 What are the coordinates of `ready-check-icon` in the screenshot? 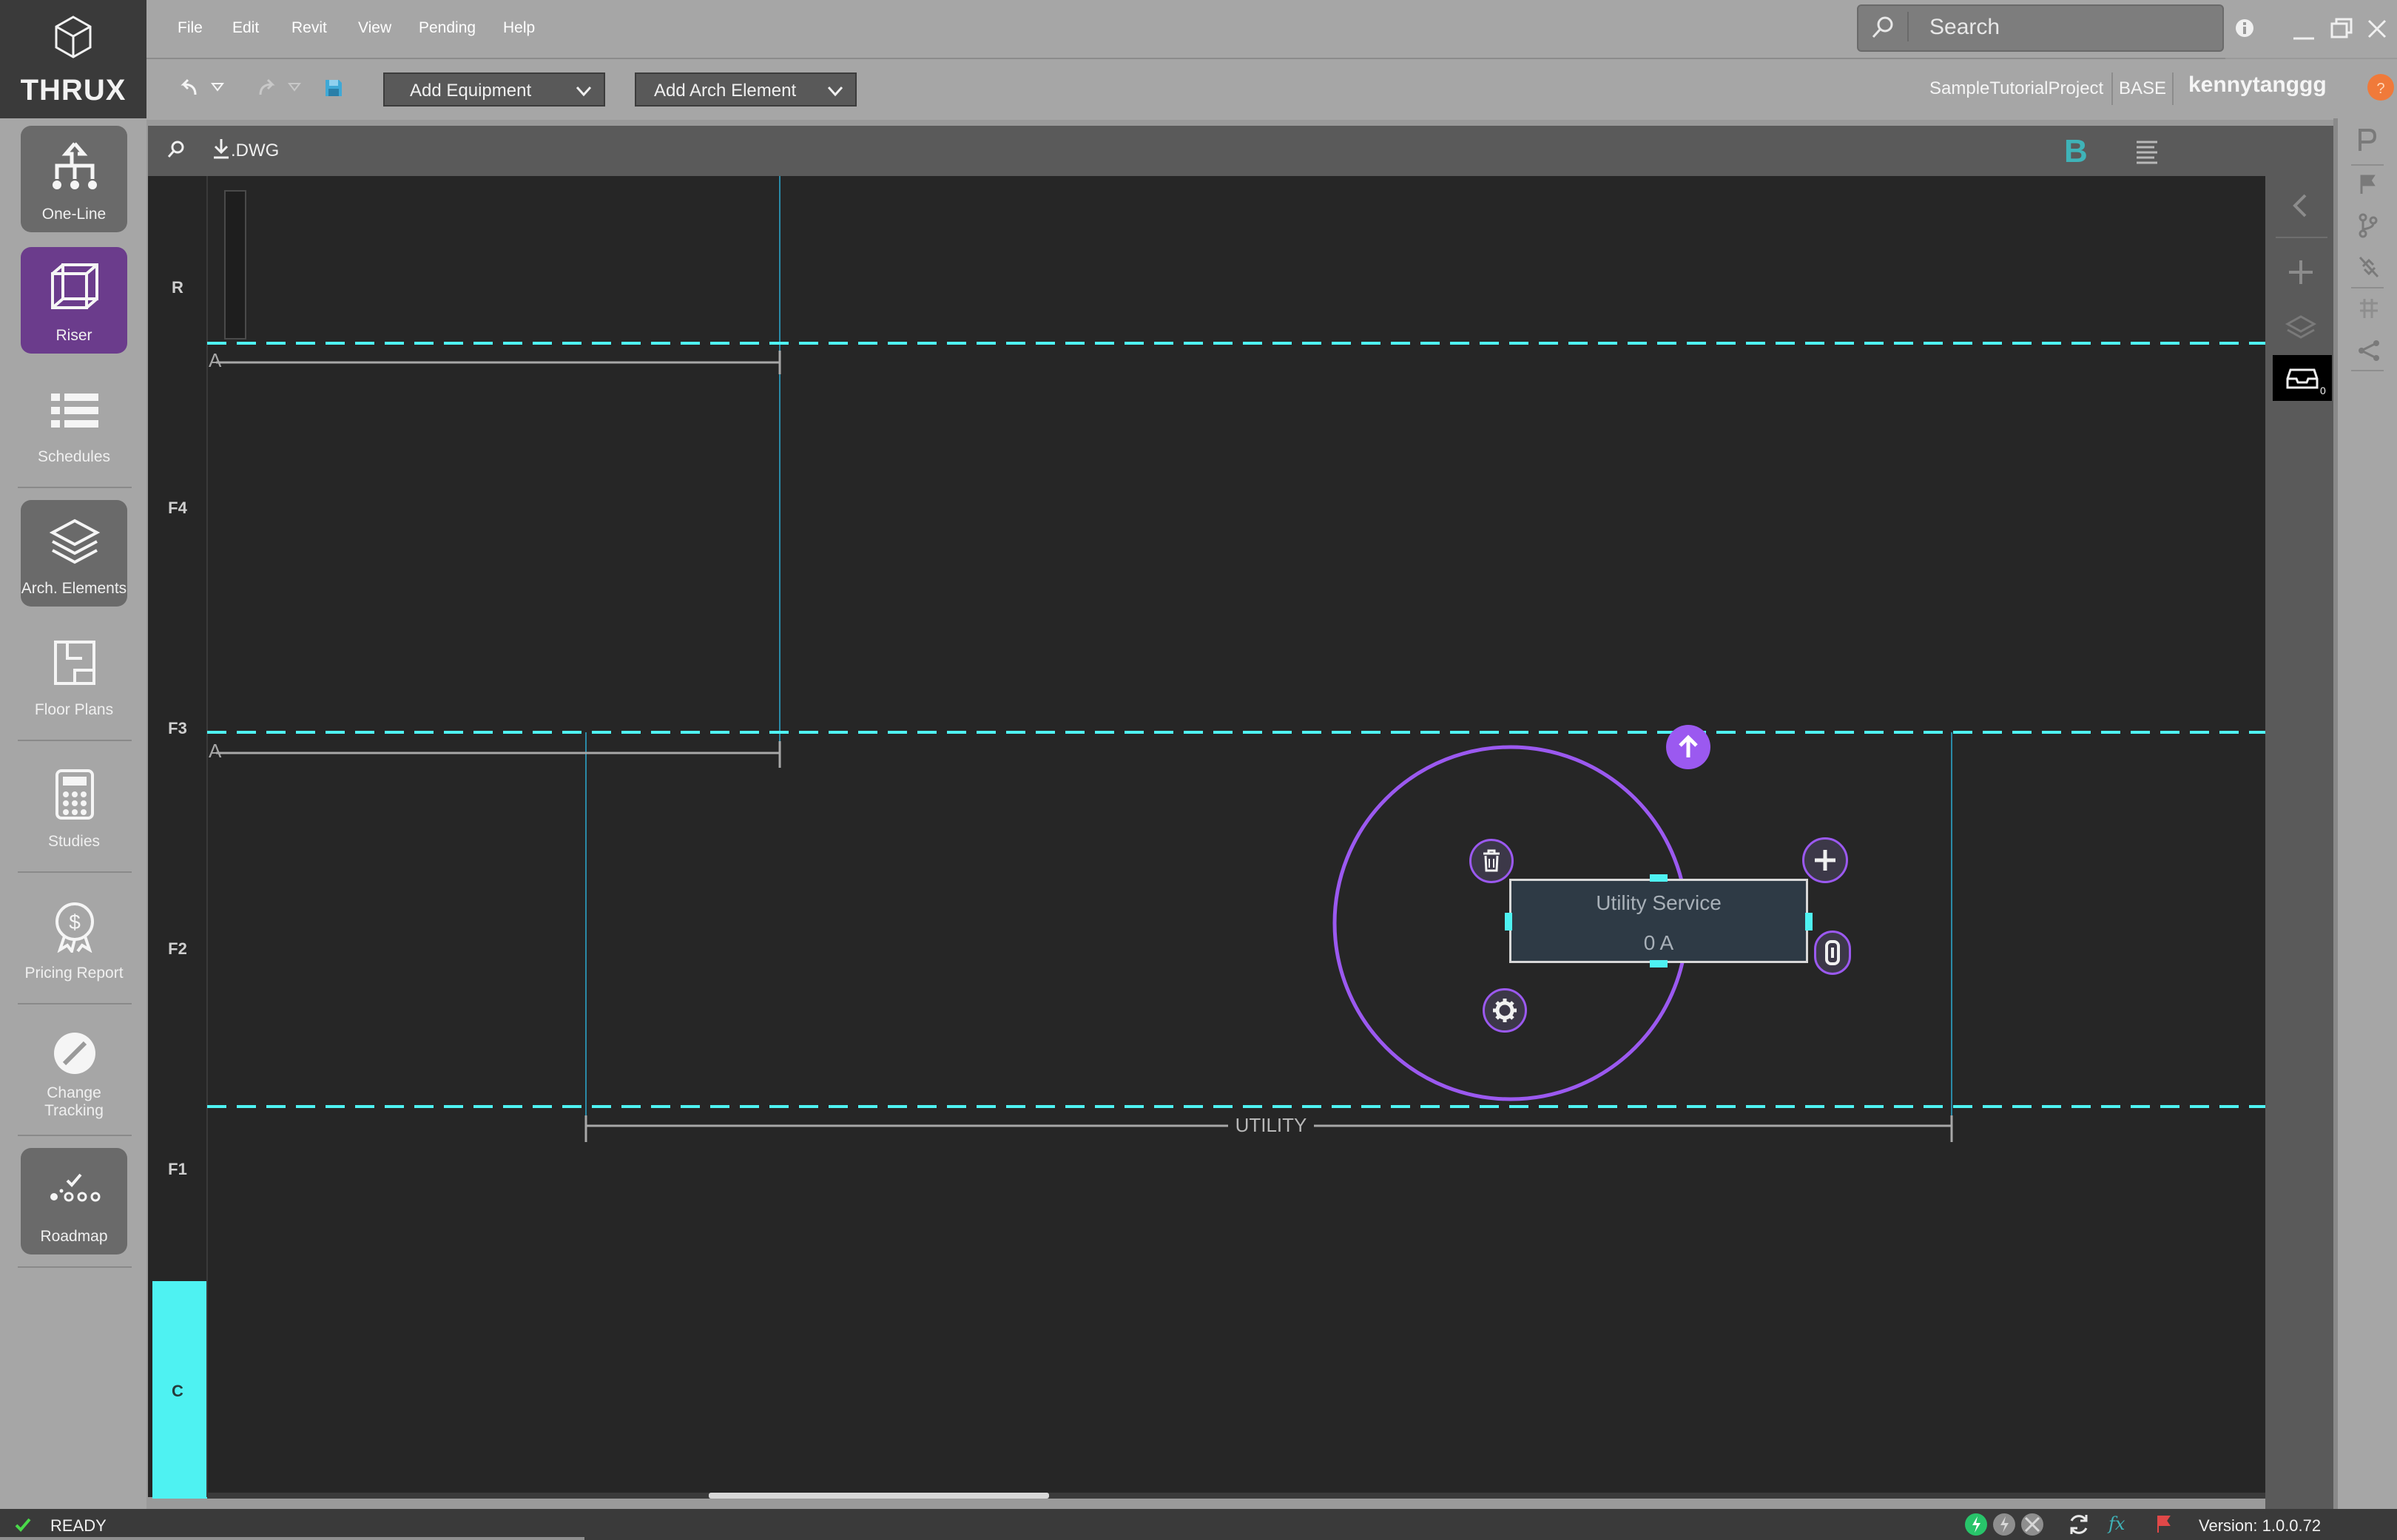 It's located at (23, 1525).